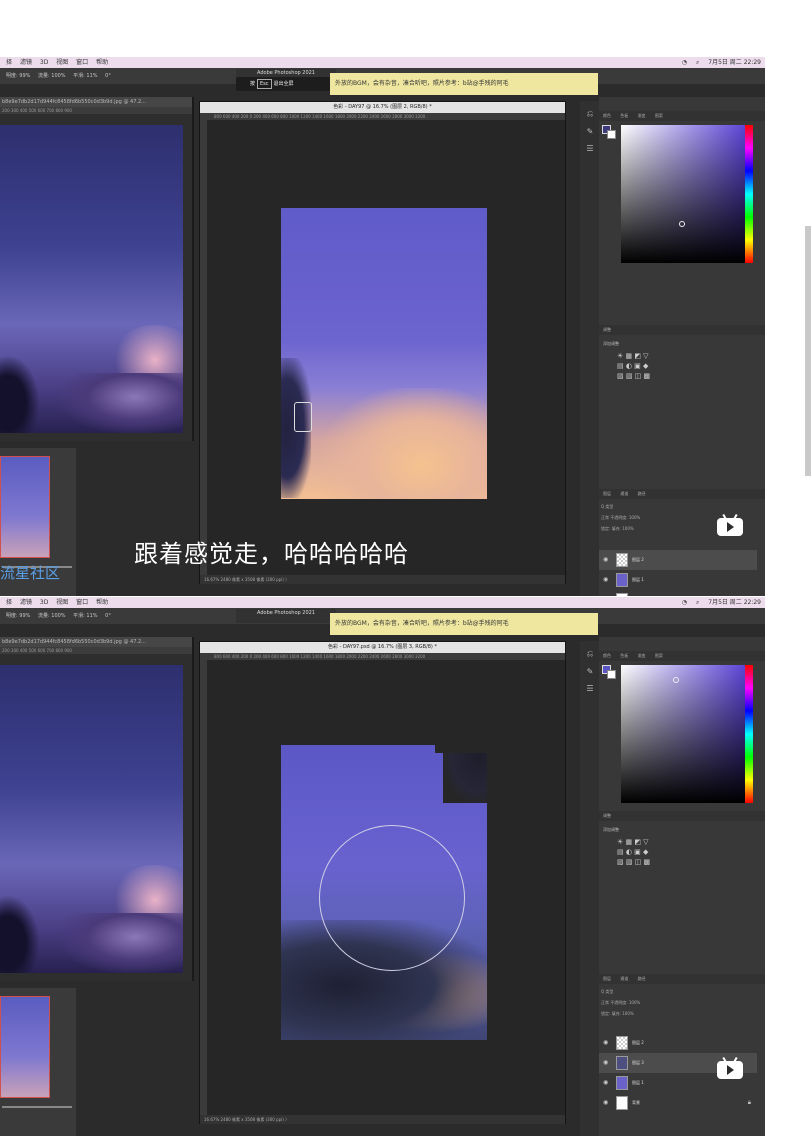 The width and height of the screenshot is (811, 1147). What do you see at coordinates (382, 107) in the screenshot?
I see `document-title: 色彩 - DAY97 @ 16.7% (图层 2, RGB/8) *` at bounding box center [382, 107].